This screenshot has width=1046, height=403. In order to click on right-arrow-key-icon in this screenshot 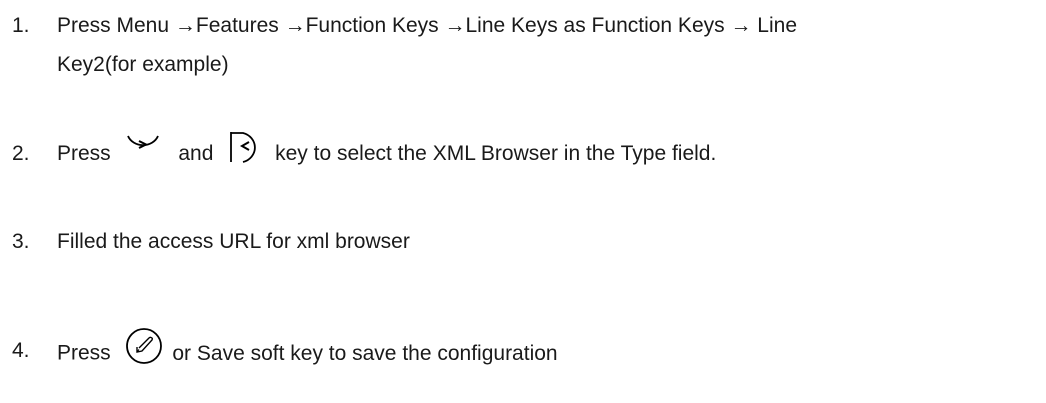, I will do `click(143, 148)`.